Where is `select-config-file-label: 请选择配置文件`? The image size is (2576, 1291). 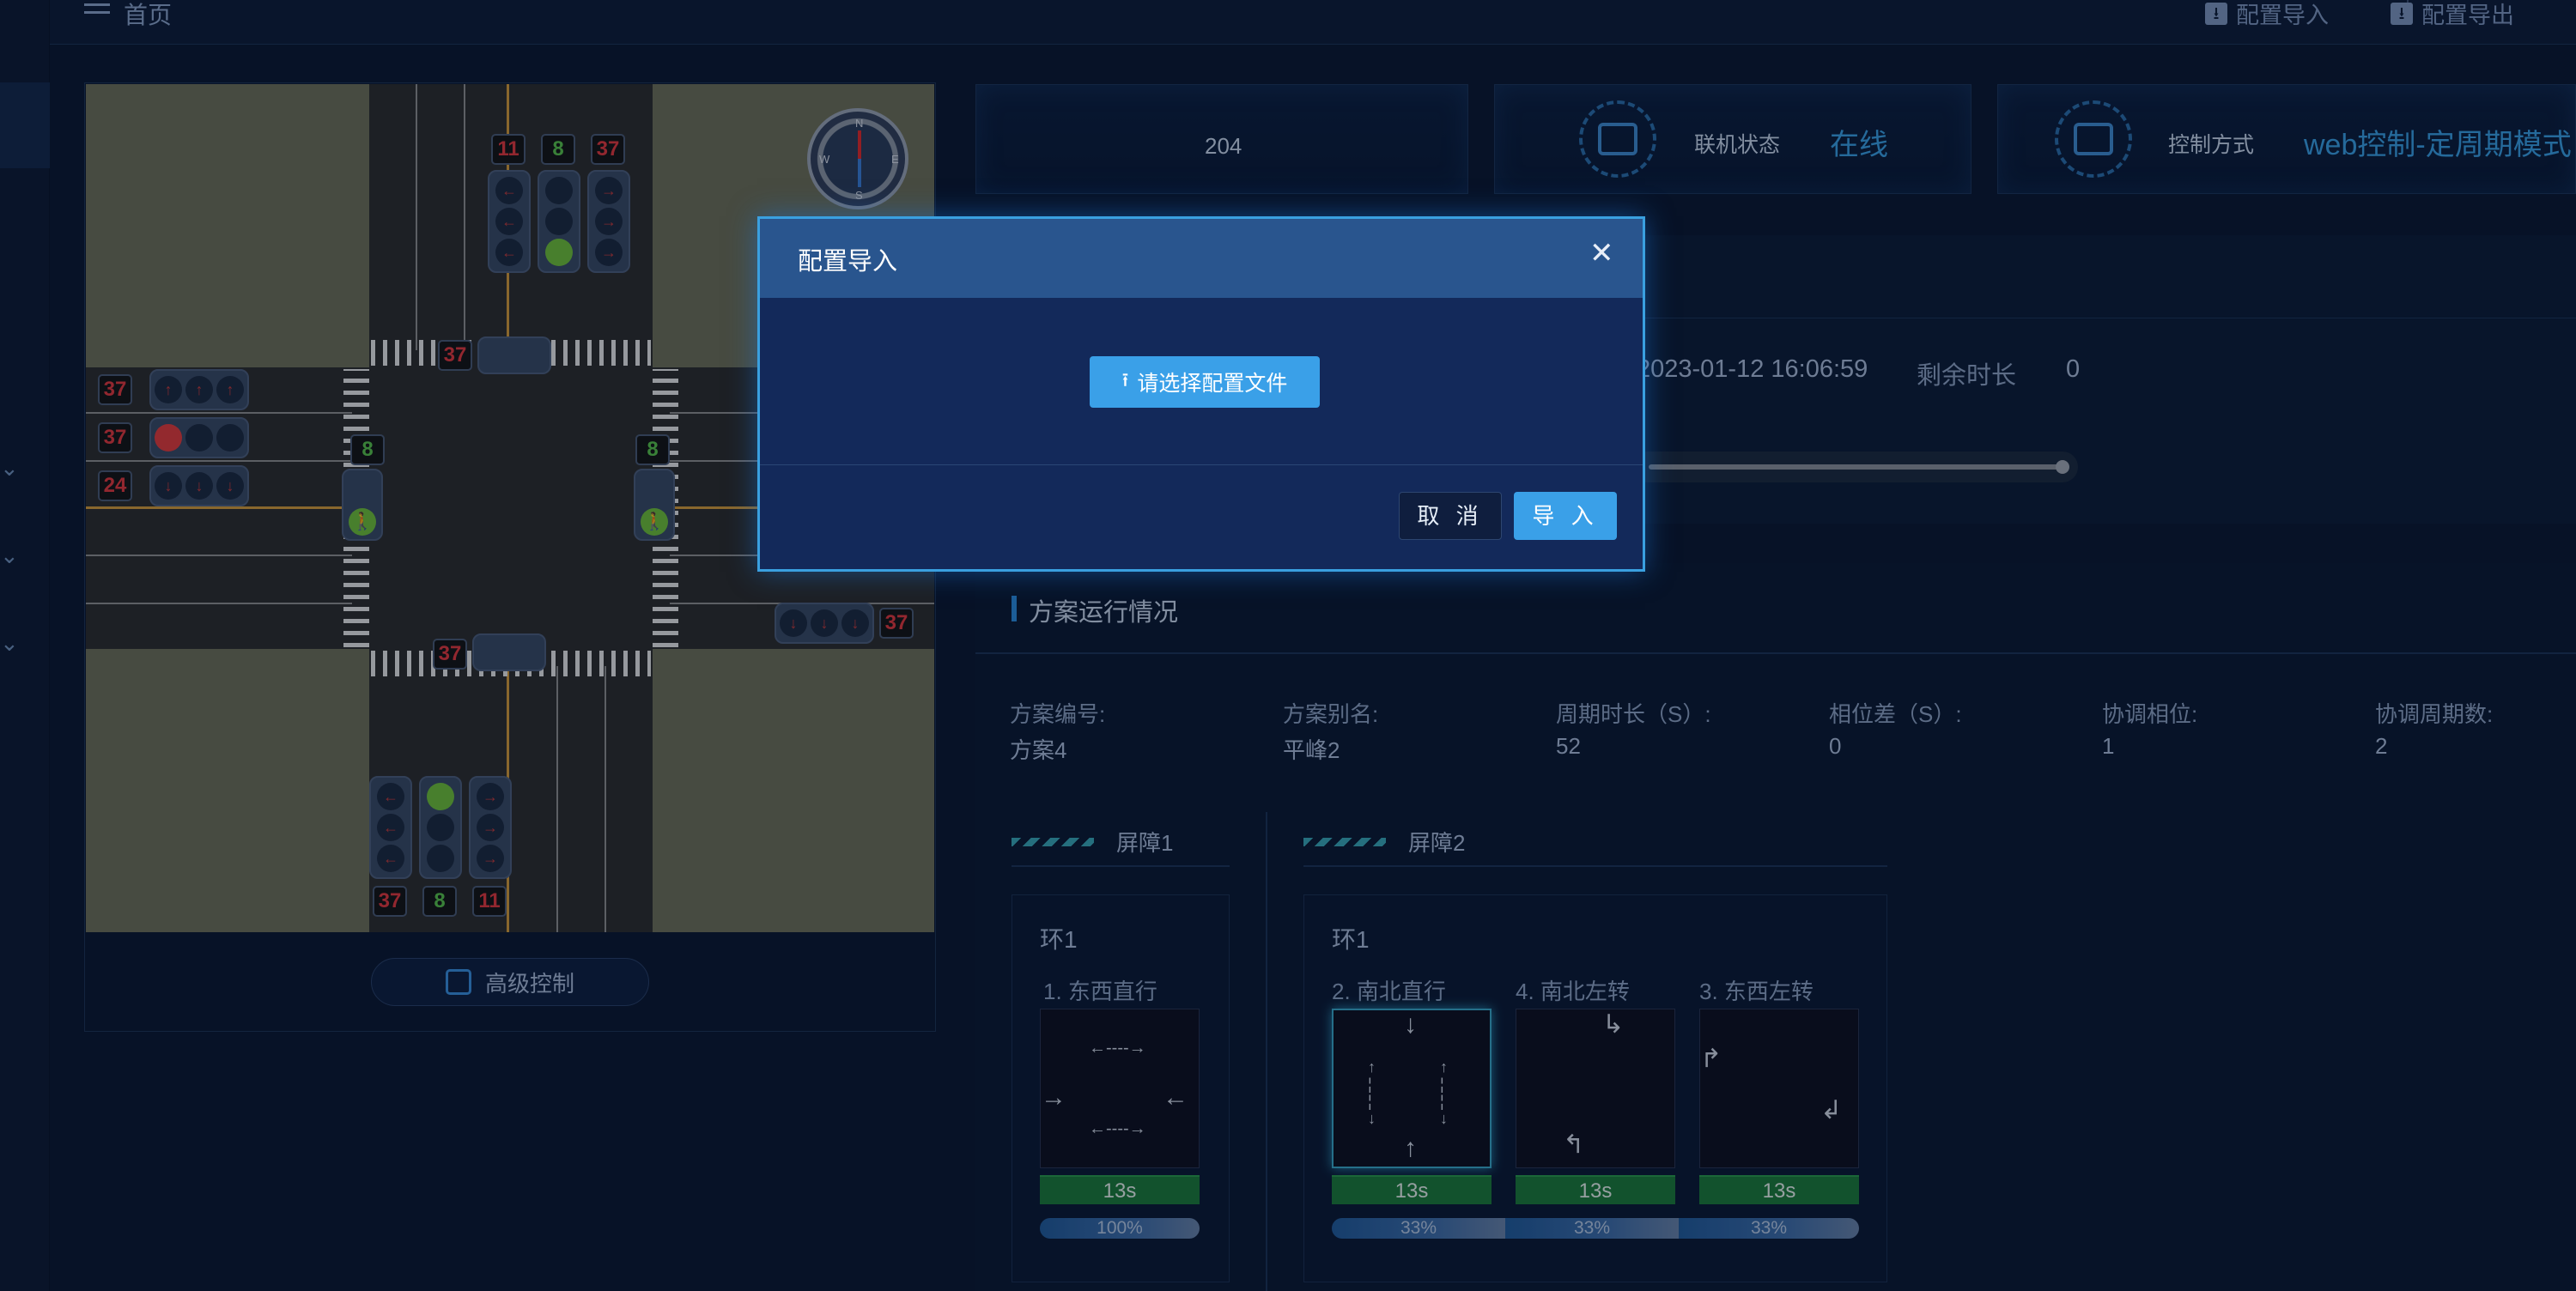
select-config-file-label: 请选择配置文件 is located at coordinates (1213, 384).